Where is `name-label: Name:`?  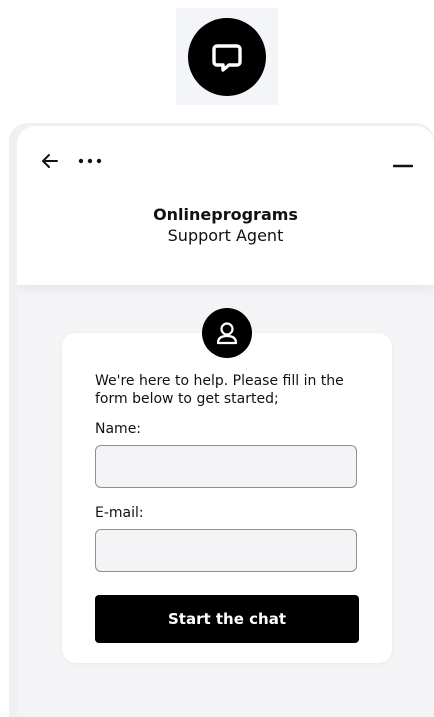 name-label: Name: is located at coordinates (118, 429).